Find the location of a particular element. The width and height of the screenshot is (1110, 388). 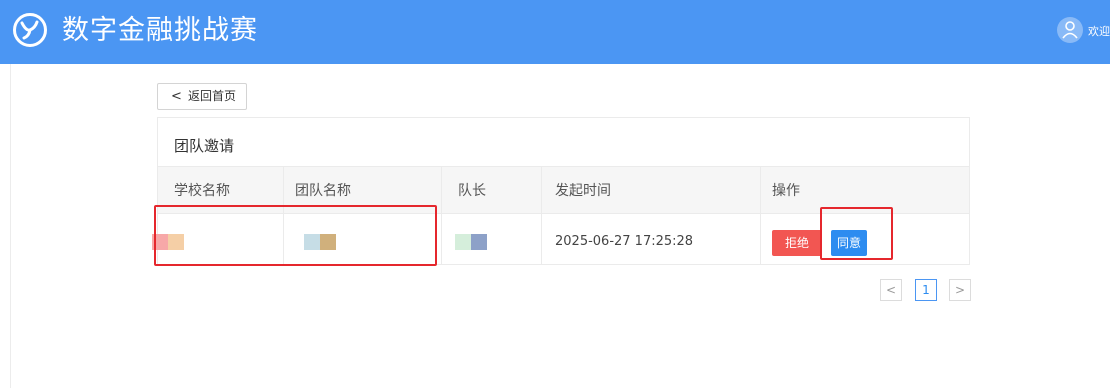

back-home-label: 返回首页 is located at coordinates (212, 96).